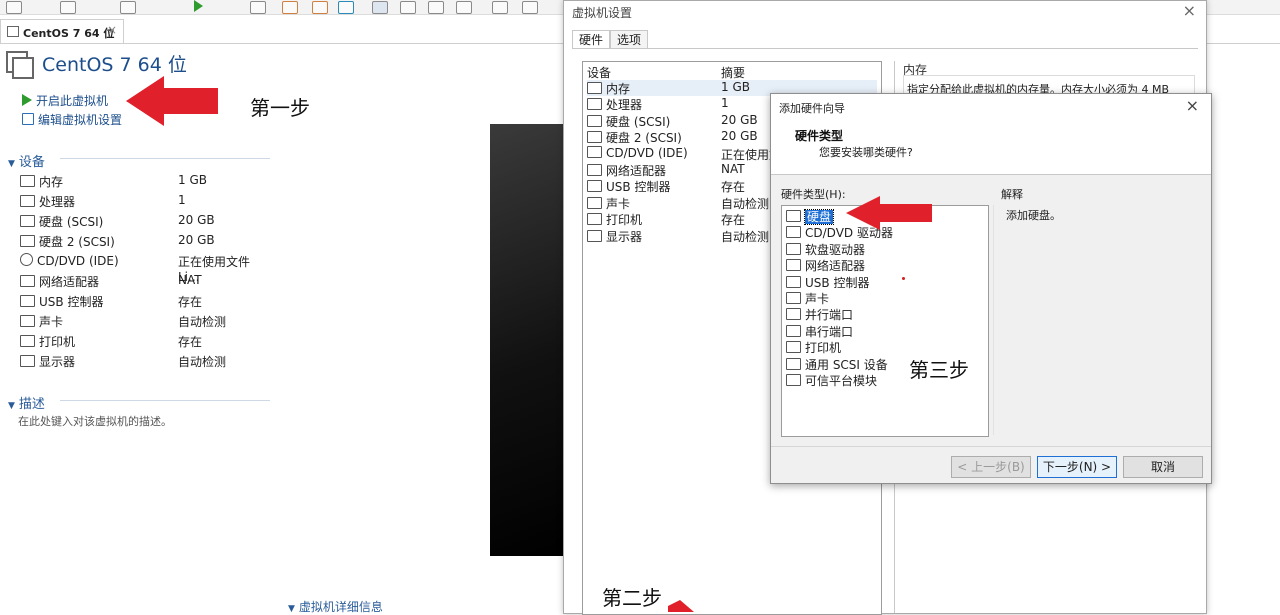 Image resolution: width=1280 pixels, height=615 pixels. Describe the element at coordinates (636, 171) in the screenshot. I see `hardware-row-label: 网络适配器` at that location.